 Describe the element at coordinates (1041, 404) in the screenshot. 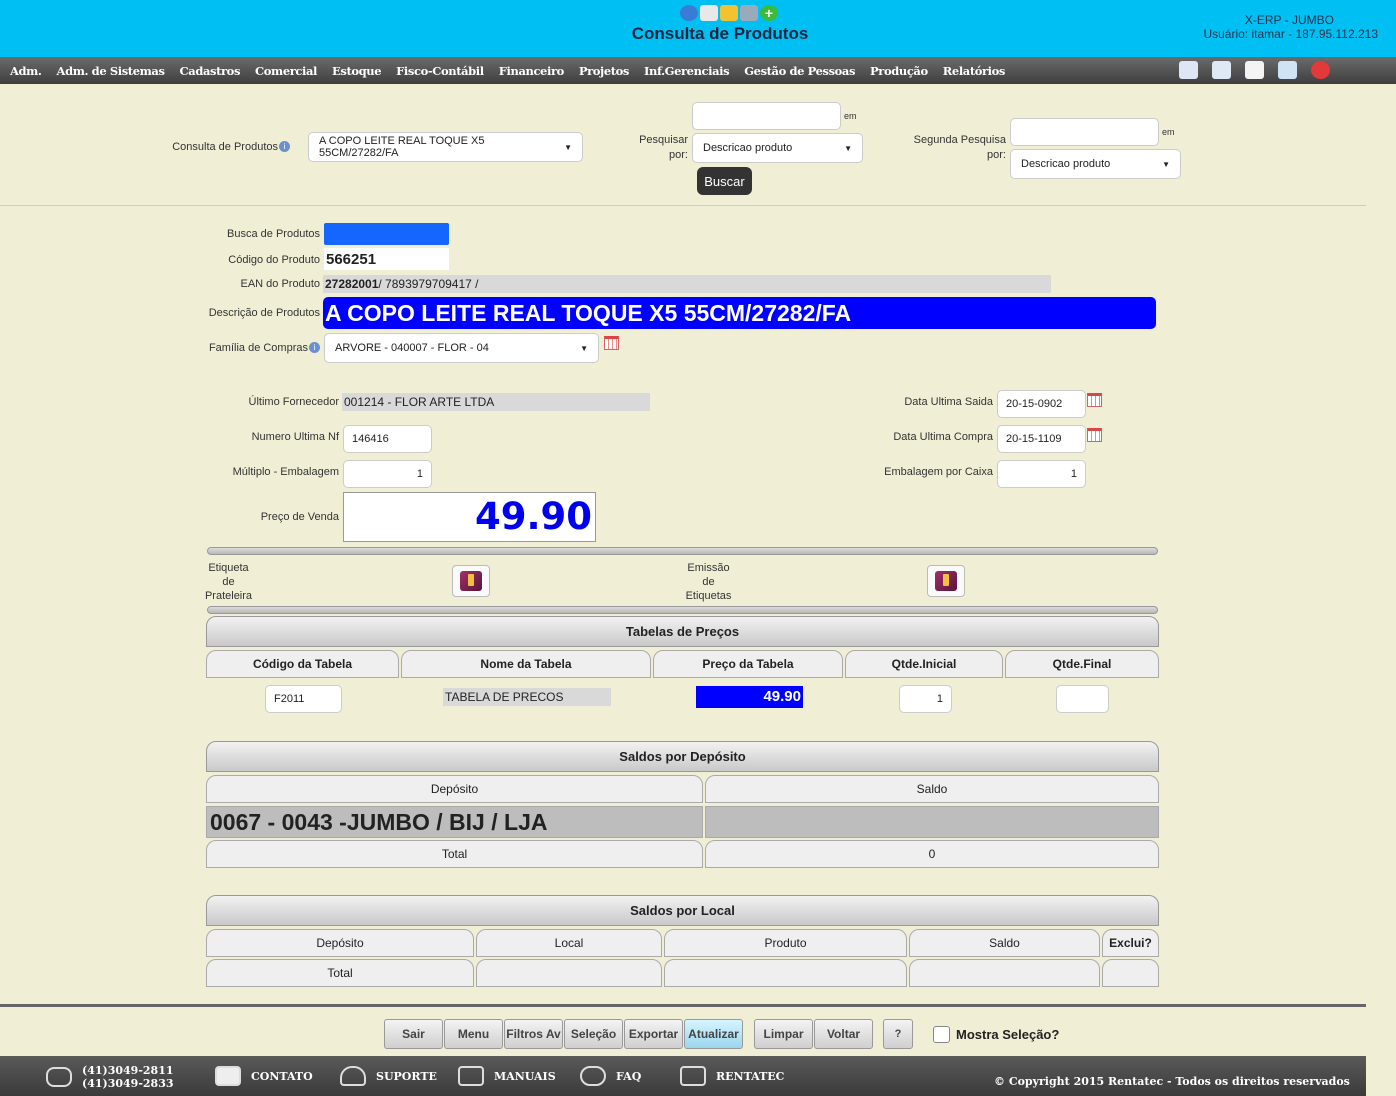

I see `saida-field: 20-15-0902` at that location.